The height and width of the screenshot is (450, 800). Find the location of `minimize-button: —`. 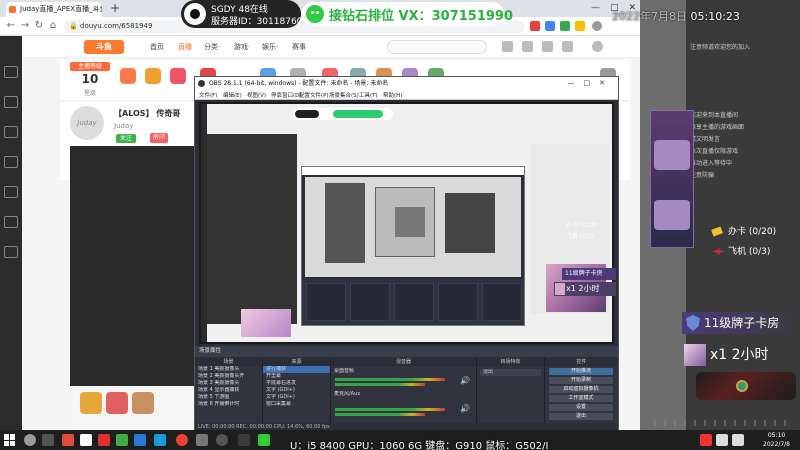

minimize-button: — is located at coordinates (595, 8).